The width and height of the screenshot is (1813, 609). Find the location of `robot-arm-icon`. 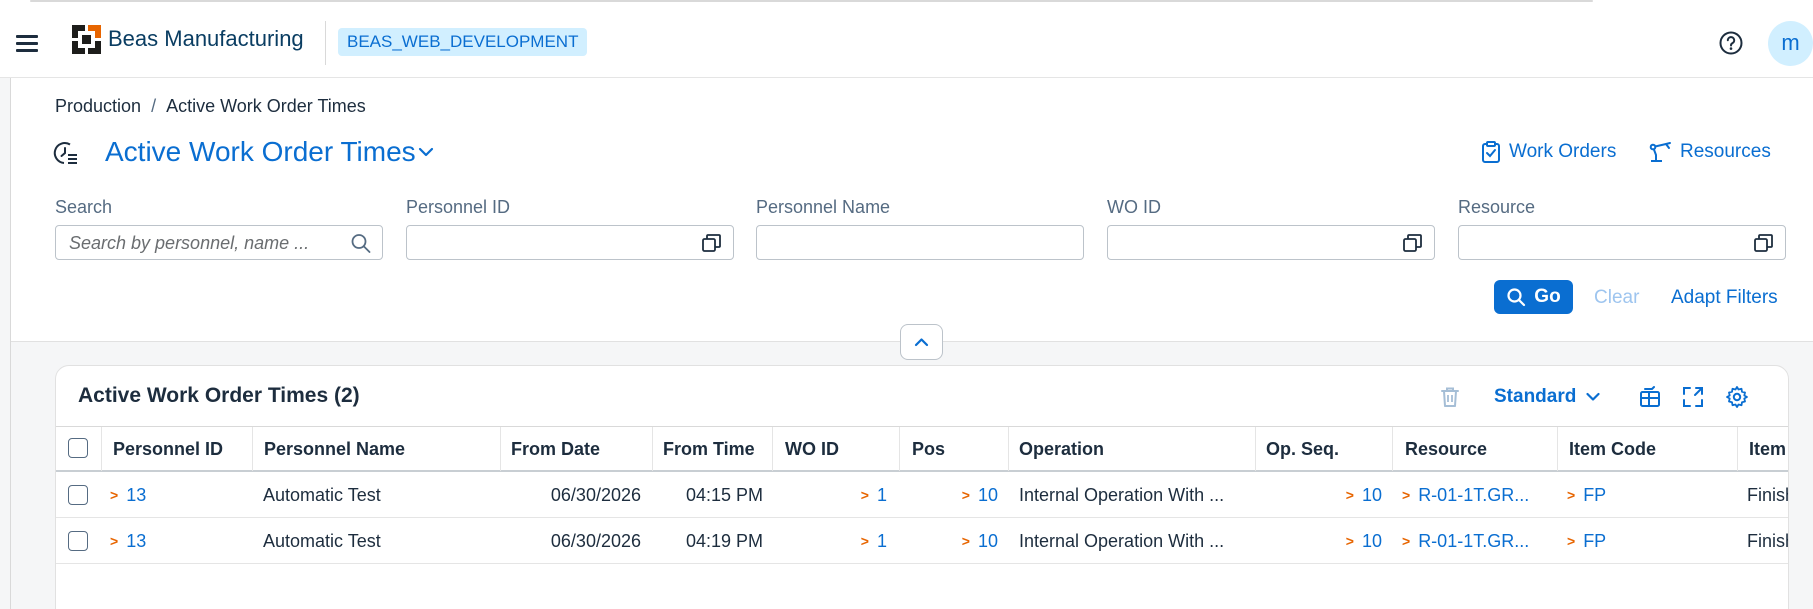

robot-arm-icon is located at coordinates (1660, 152).